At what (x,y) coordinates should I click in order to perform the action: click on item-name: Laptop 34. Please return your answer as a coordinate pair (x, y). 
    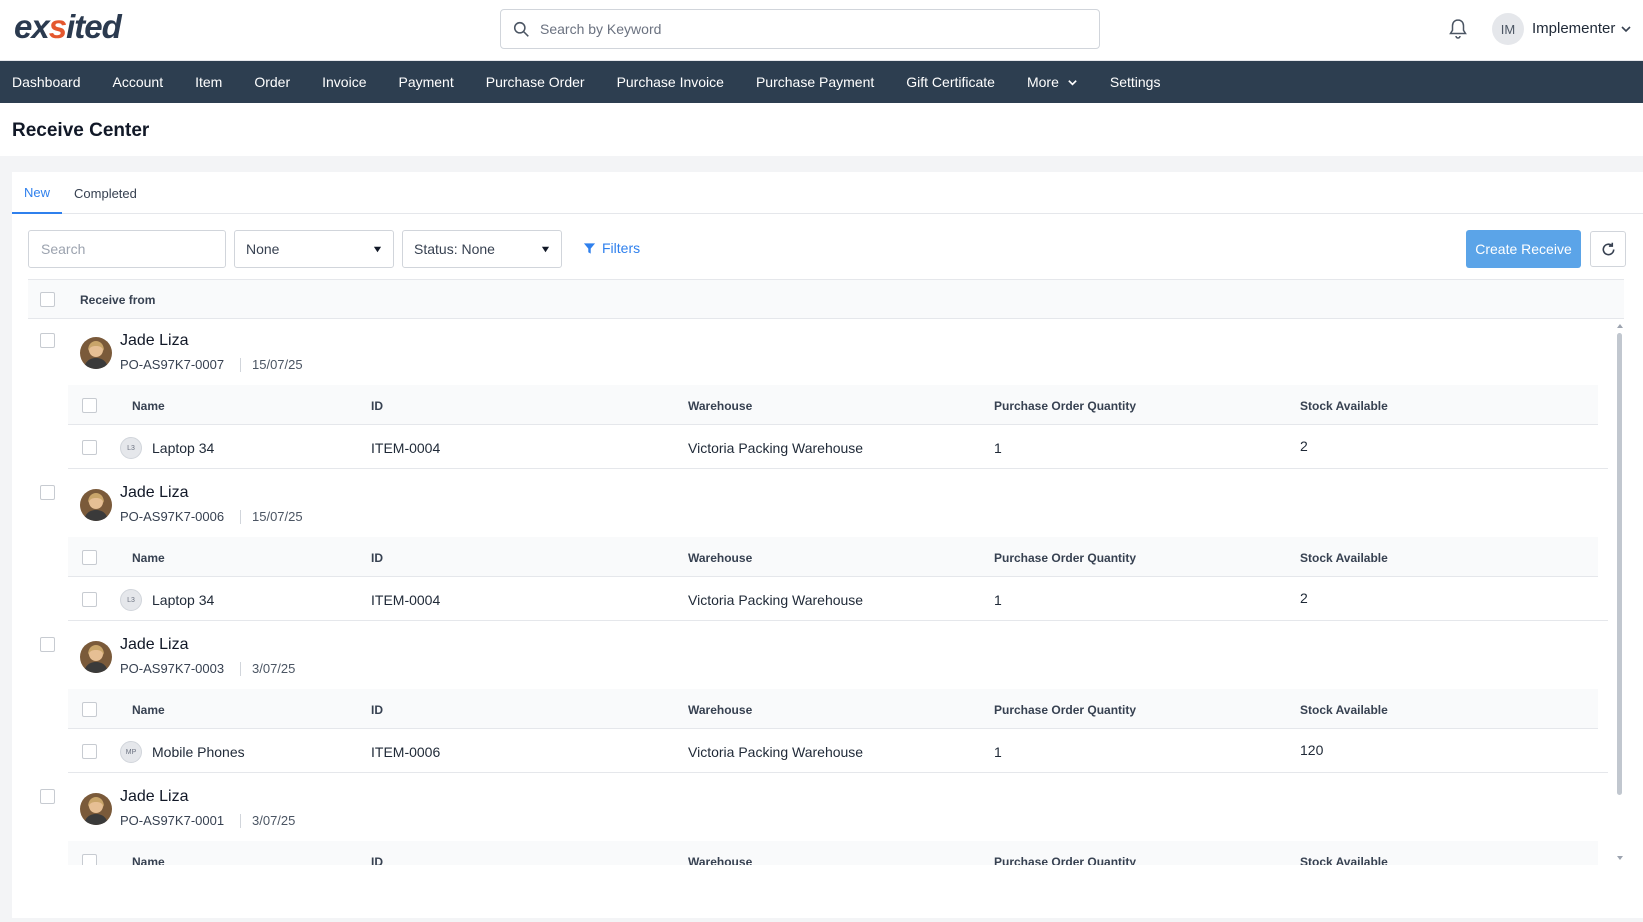
    Looking at the image, I should click on (183, 600).